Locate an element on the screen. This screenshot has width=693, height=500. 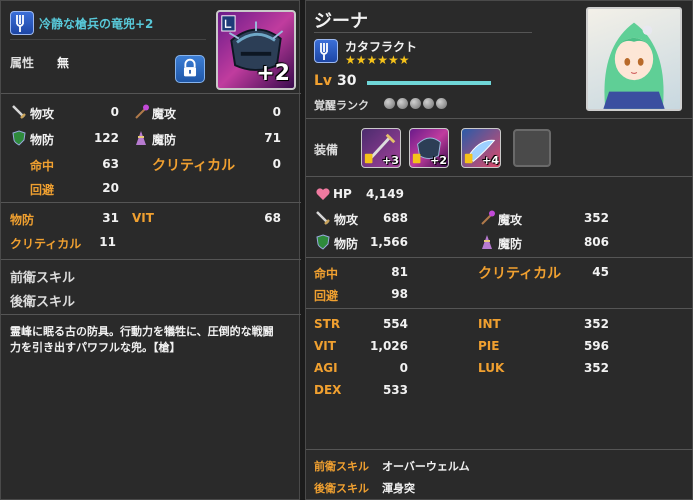
r-mag-atk-label: 魔攻 is located at coordinates (510, 220).